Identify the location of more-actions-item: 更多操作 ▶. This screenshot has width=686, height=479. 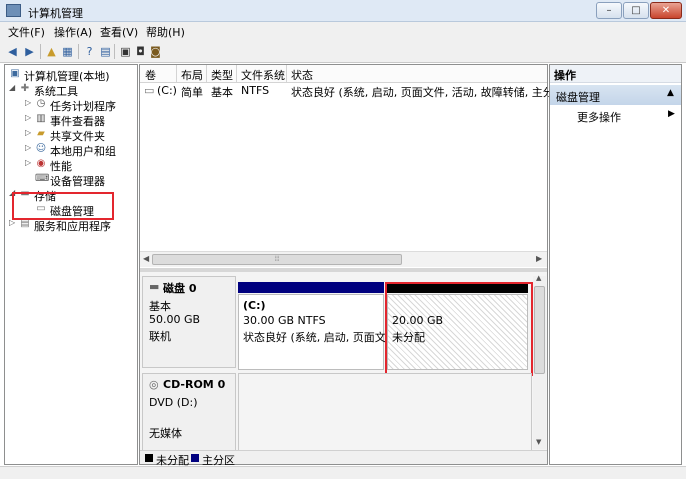
(615, 115).